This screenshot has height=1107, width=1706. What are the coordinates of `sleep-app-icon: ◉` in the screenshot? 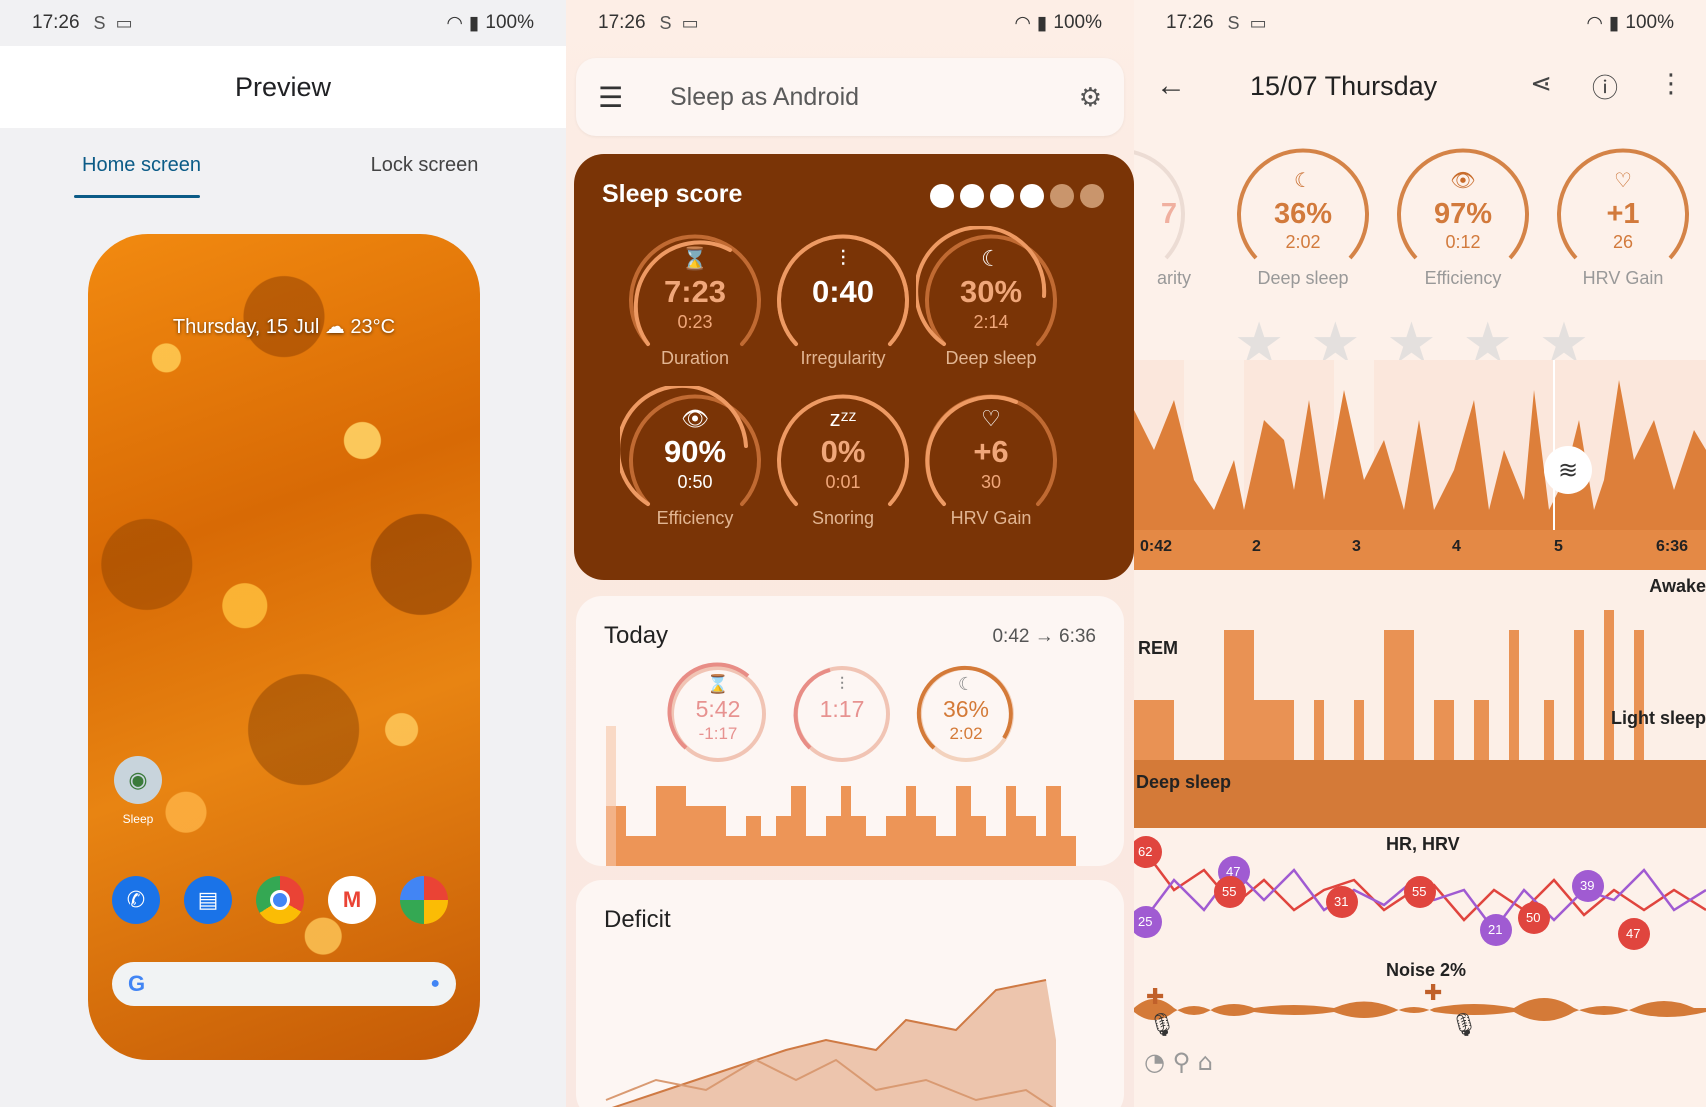 It's located at (138, 780).